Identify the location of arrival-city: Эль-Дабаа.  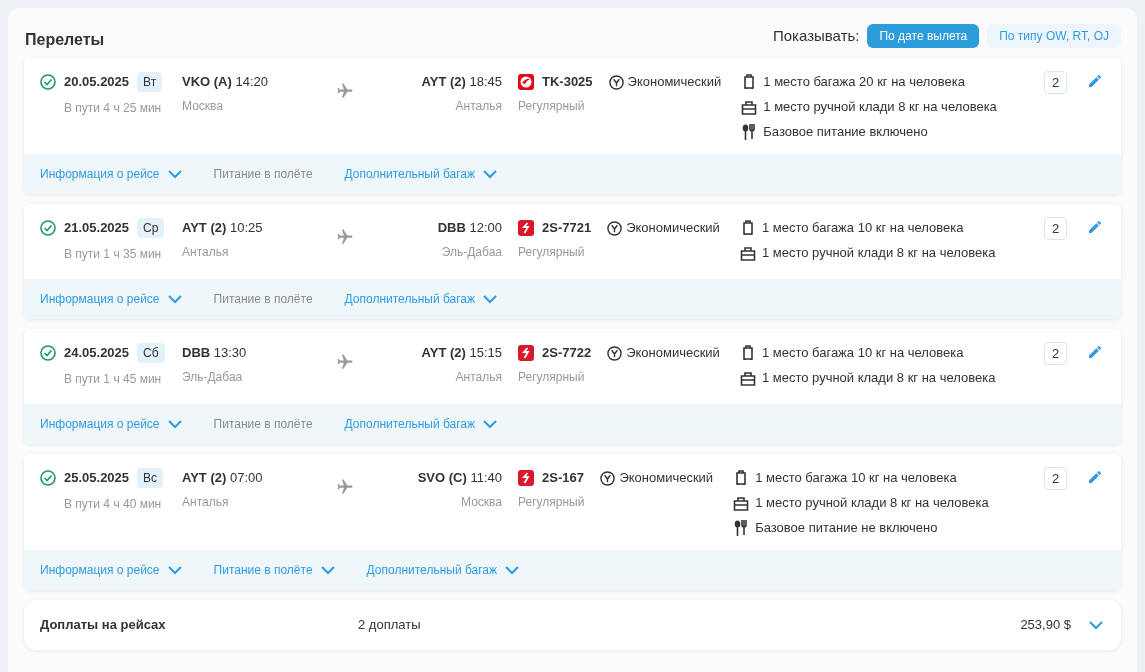
(471, 252).